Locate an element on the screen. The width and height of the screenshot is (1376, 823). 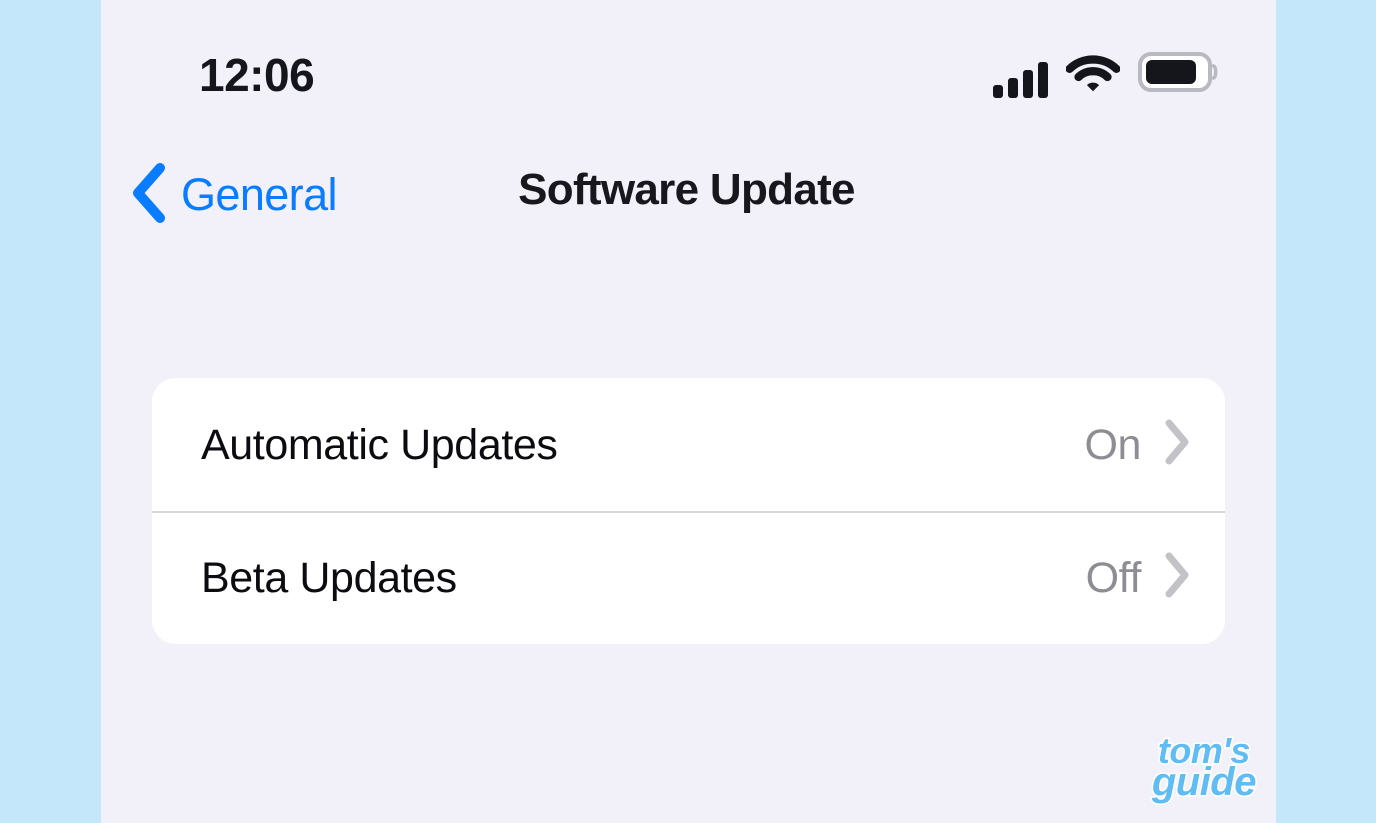
battery-icon is located at coordinates (1178, 74).